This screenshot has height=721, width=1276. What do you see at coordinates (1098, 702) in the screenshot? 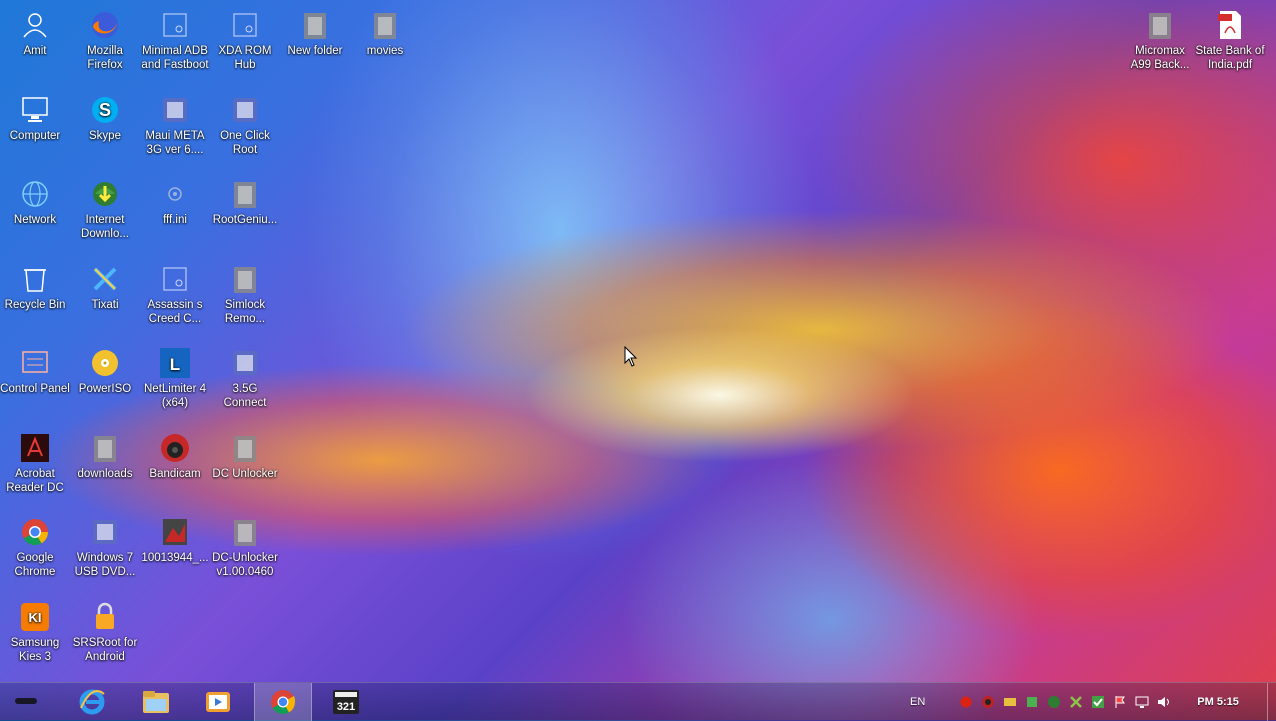
I see `sync-check-icon` at bounding box center [1098, 702].